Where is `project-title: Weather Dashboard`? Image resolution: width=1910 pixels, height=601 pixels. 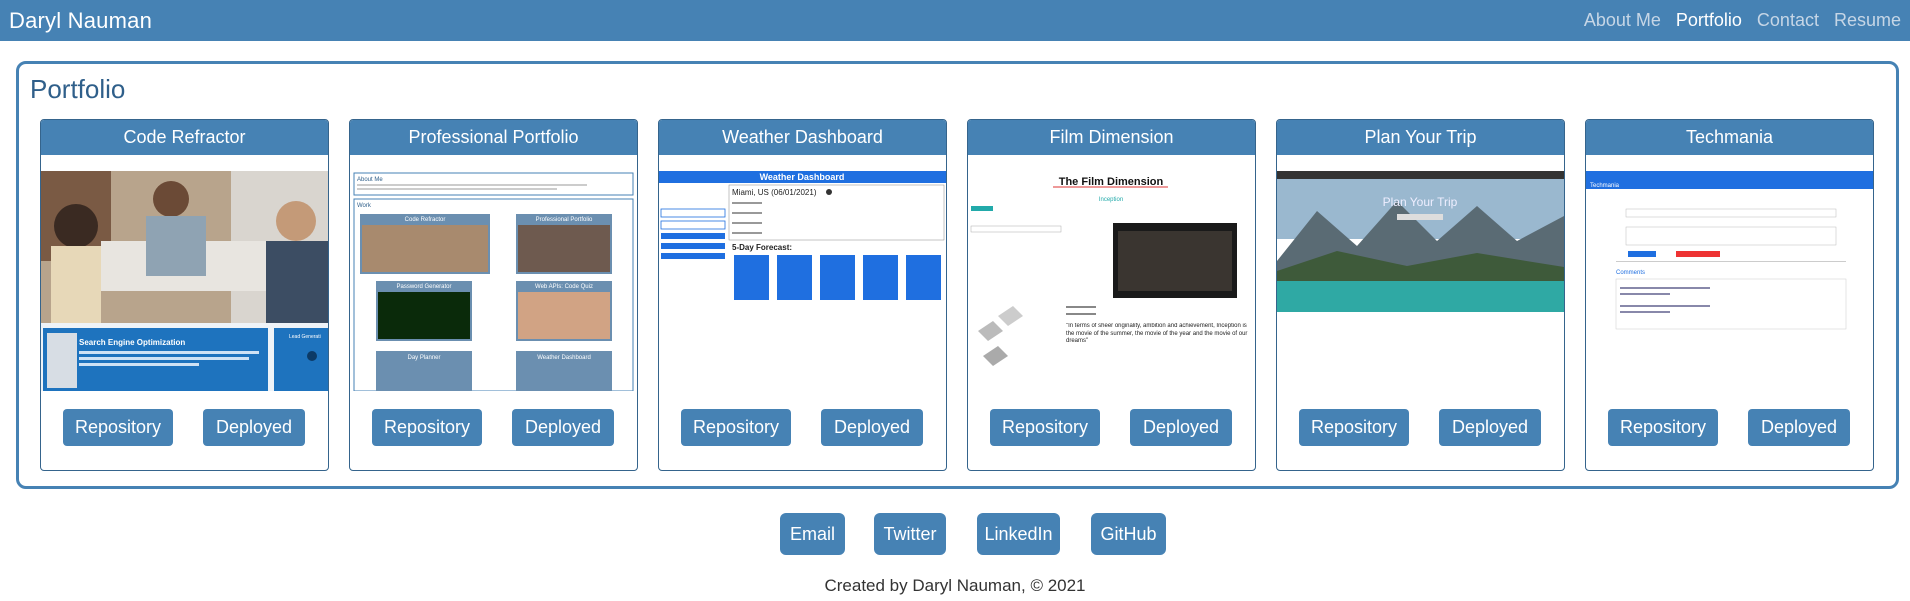
project-title: Weather Dashboard is located at coordinates (802, 137).